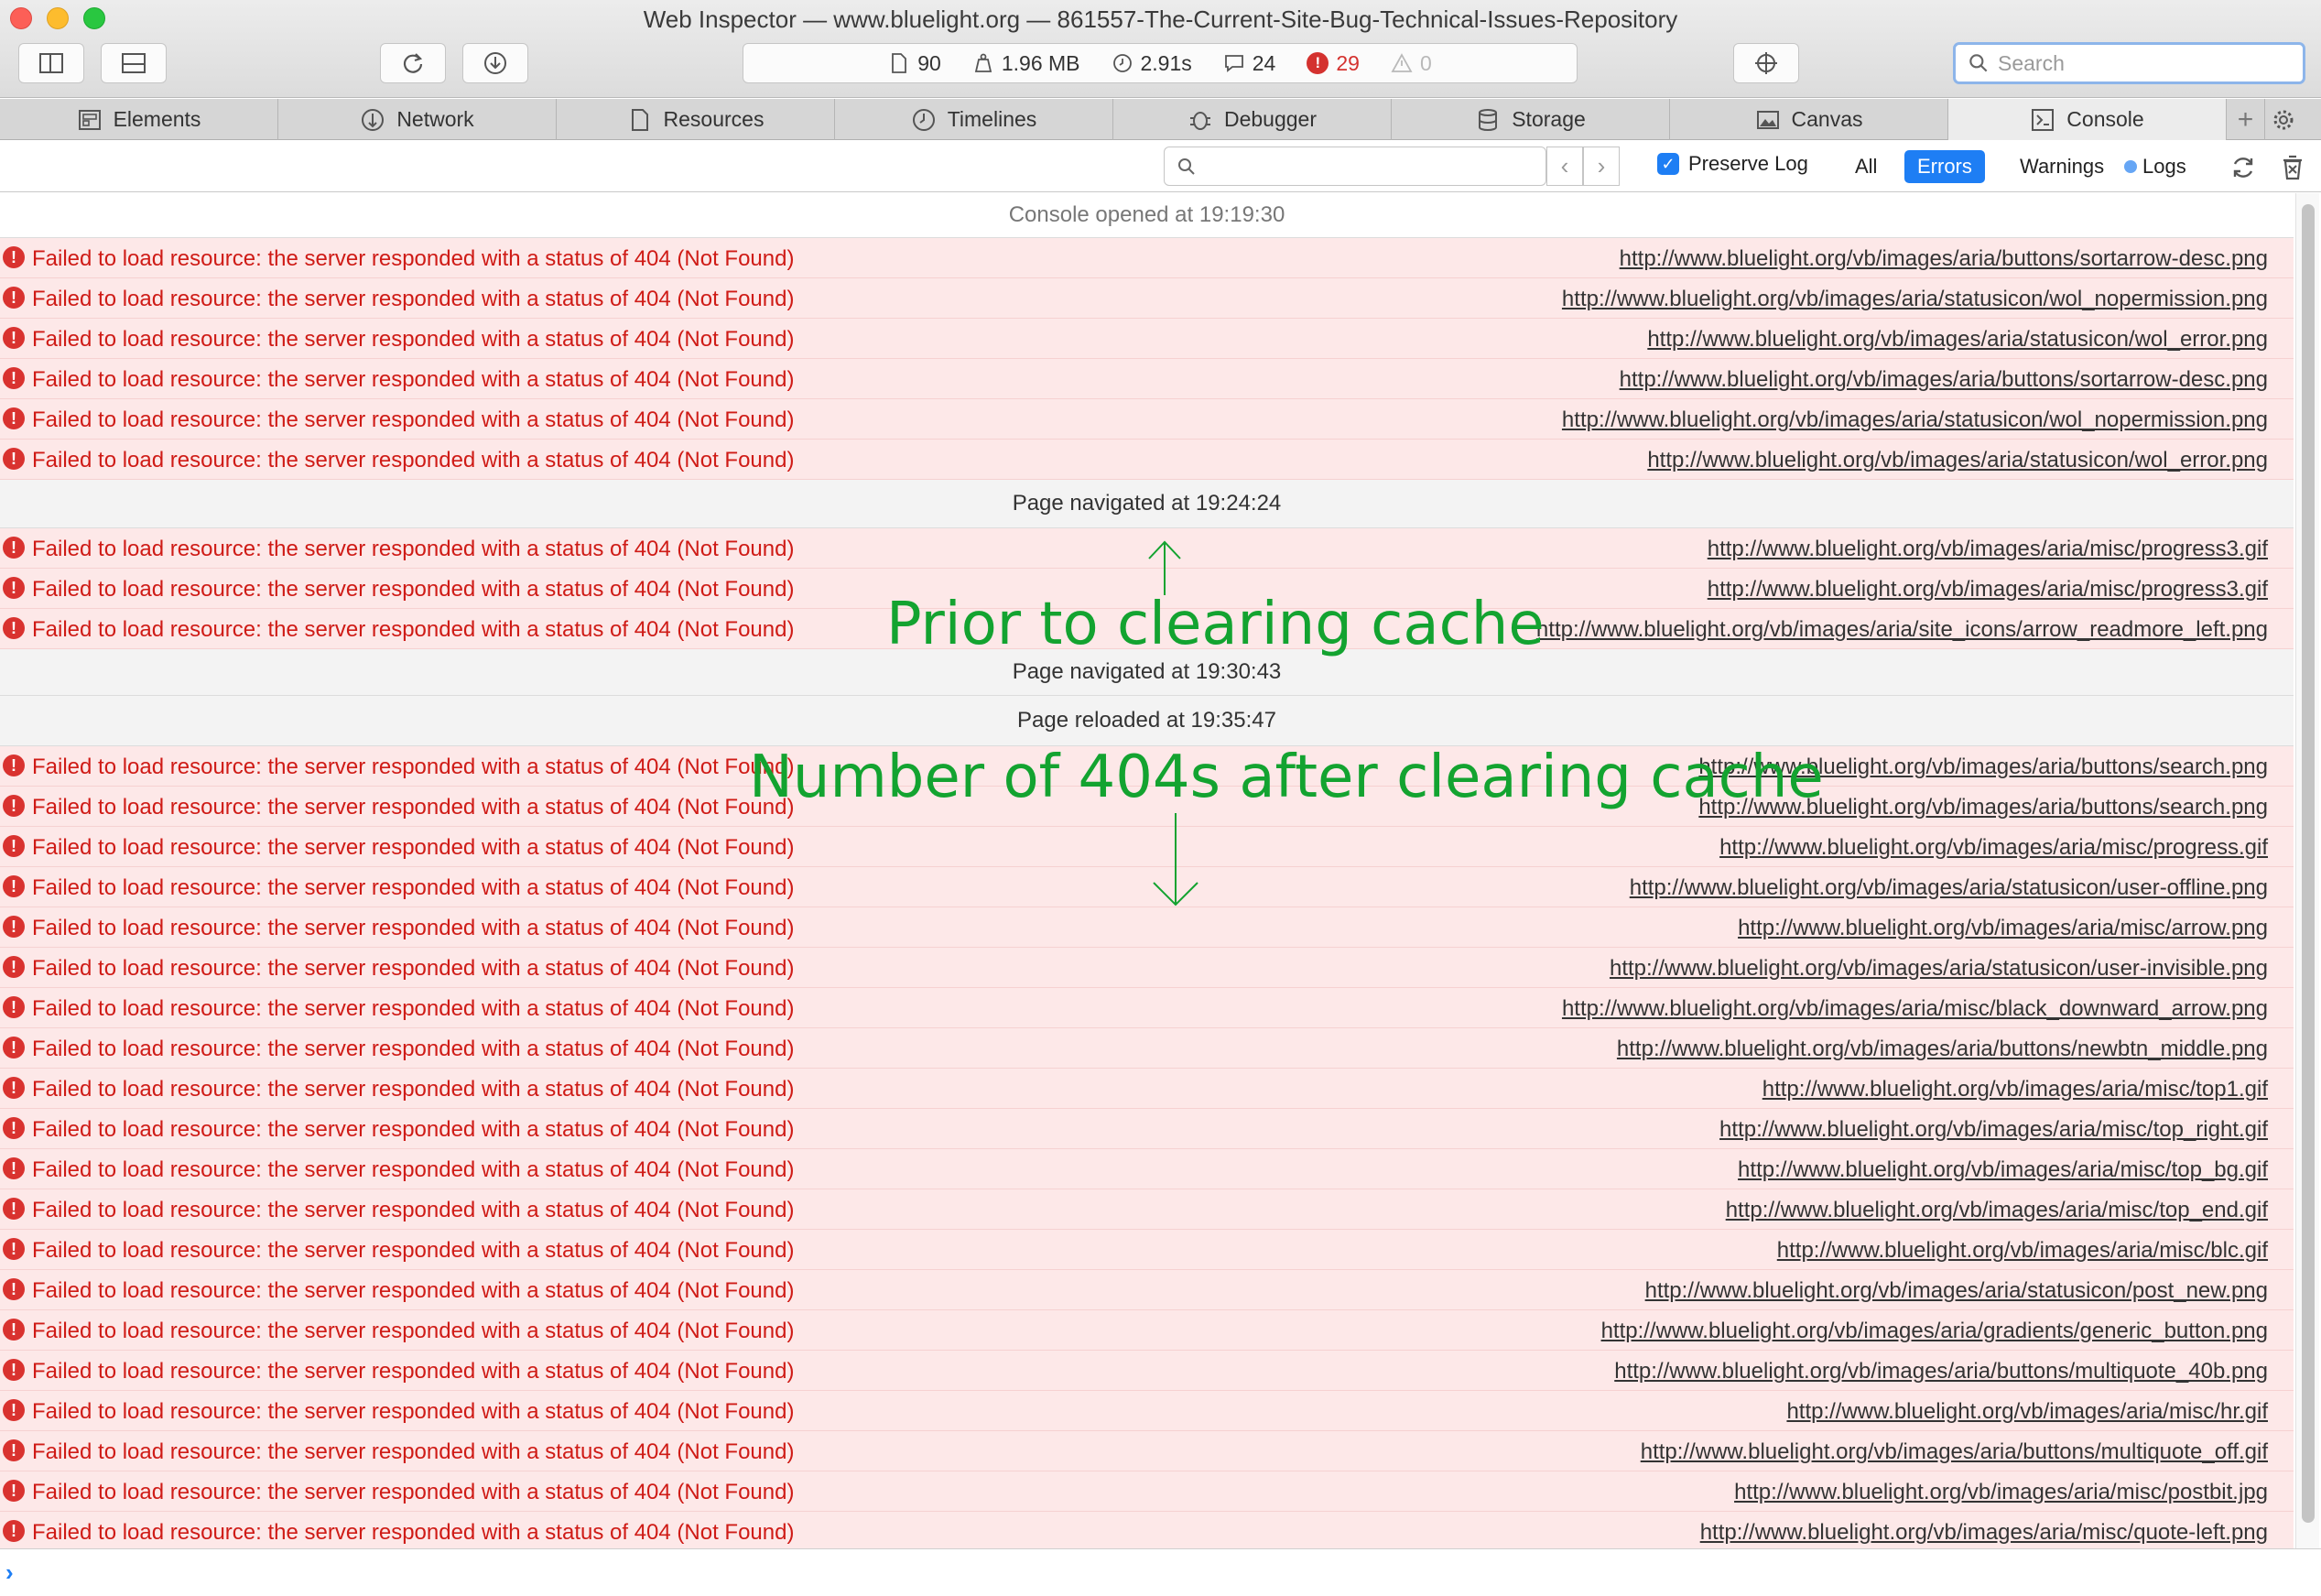 This screenshot has width=2321, height=1596. I want to click on tab-elements: Elements, so click(139, 119).